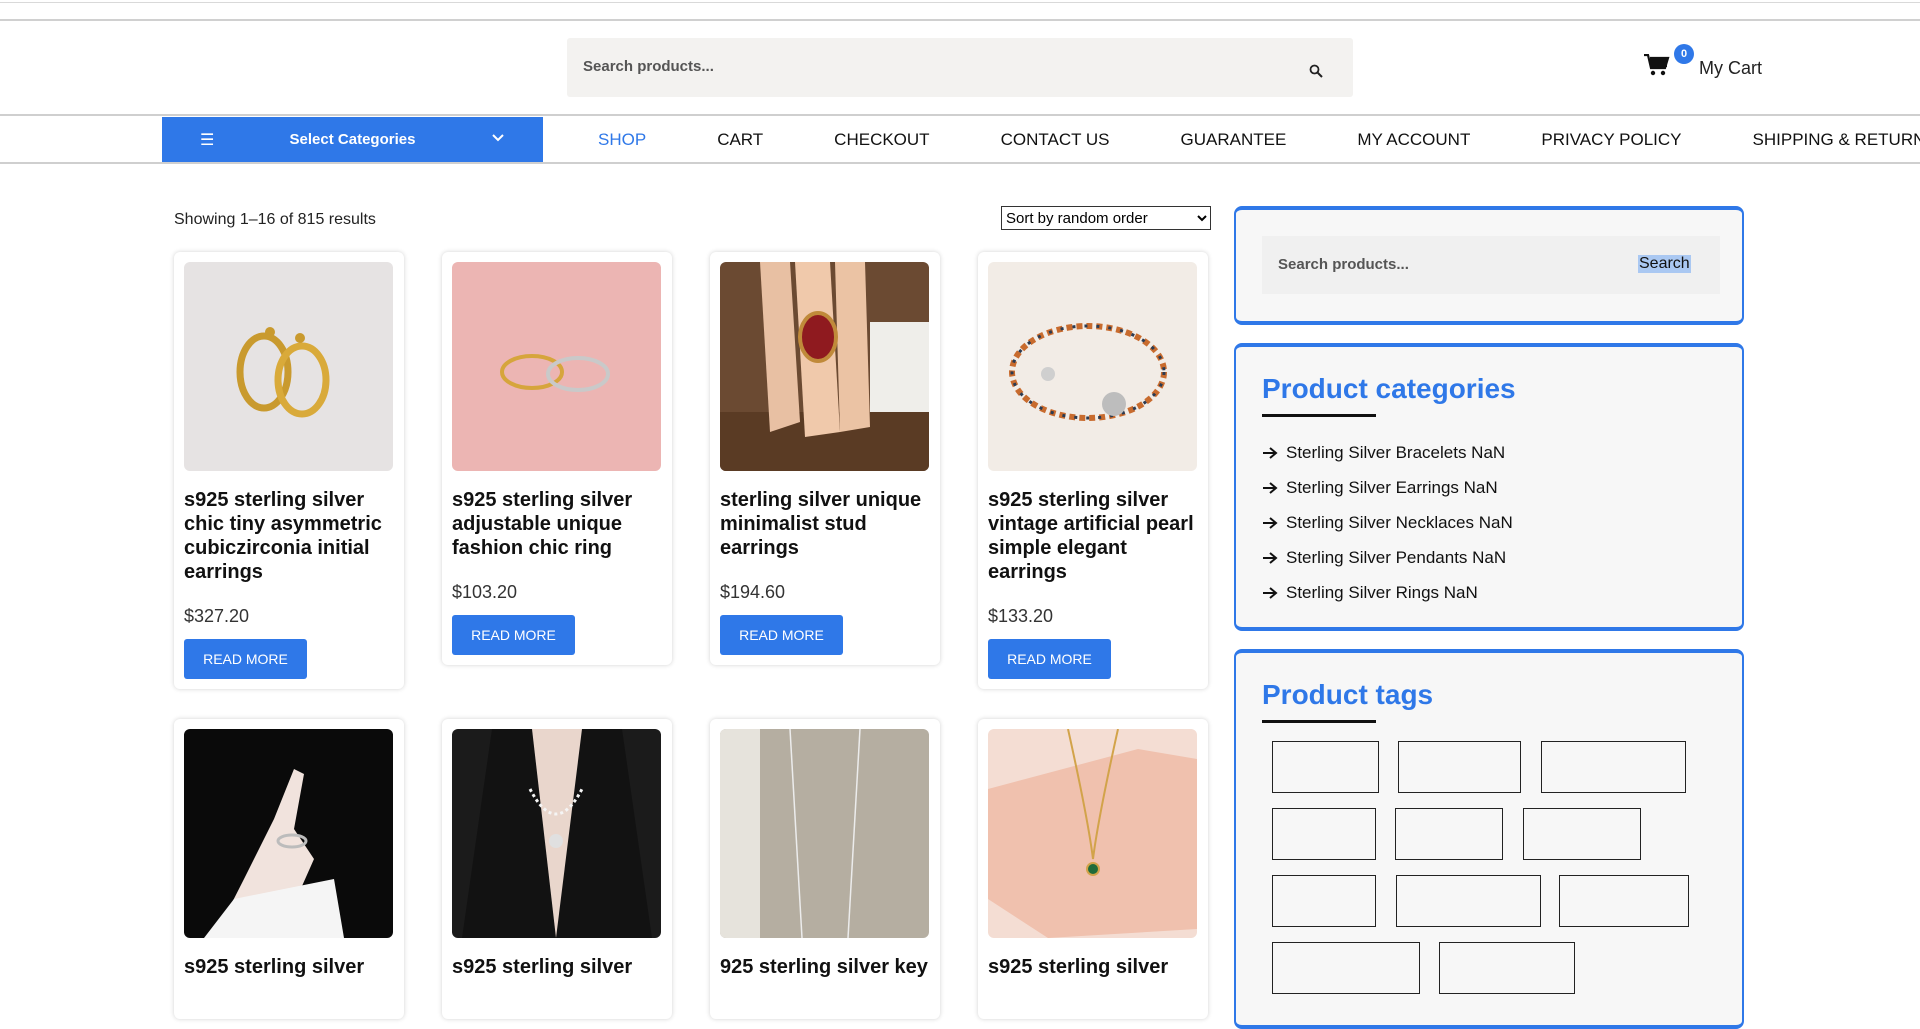 The image size is (1920, 1029). I want to click on result-count: Showing 1–16 of 815 results, so click(275, 219).